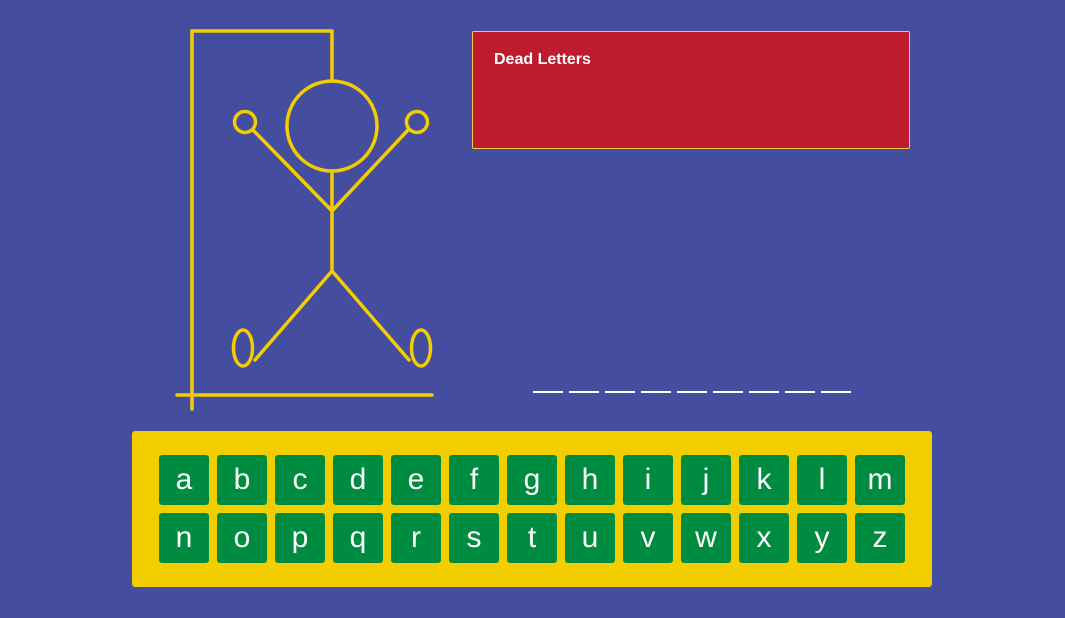 The height and width of the screenshot is (618, 1065). Describe the element at coordinates (880, 538) in the screenshot. I see `key-z: z` at that location.